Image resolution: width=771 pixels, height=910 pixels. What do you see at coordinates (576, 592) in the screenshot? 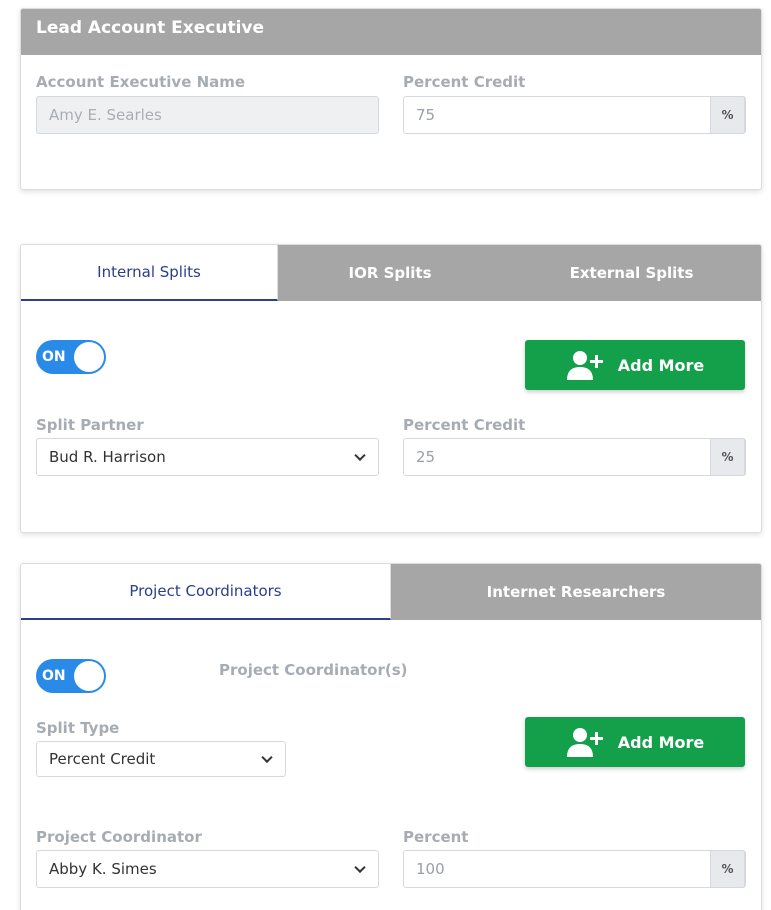
I see `tab-internet-researchers: Internet Researchers` at bounding box center [576, 592].